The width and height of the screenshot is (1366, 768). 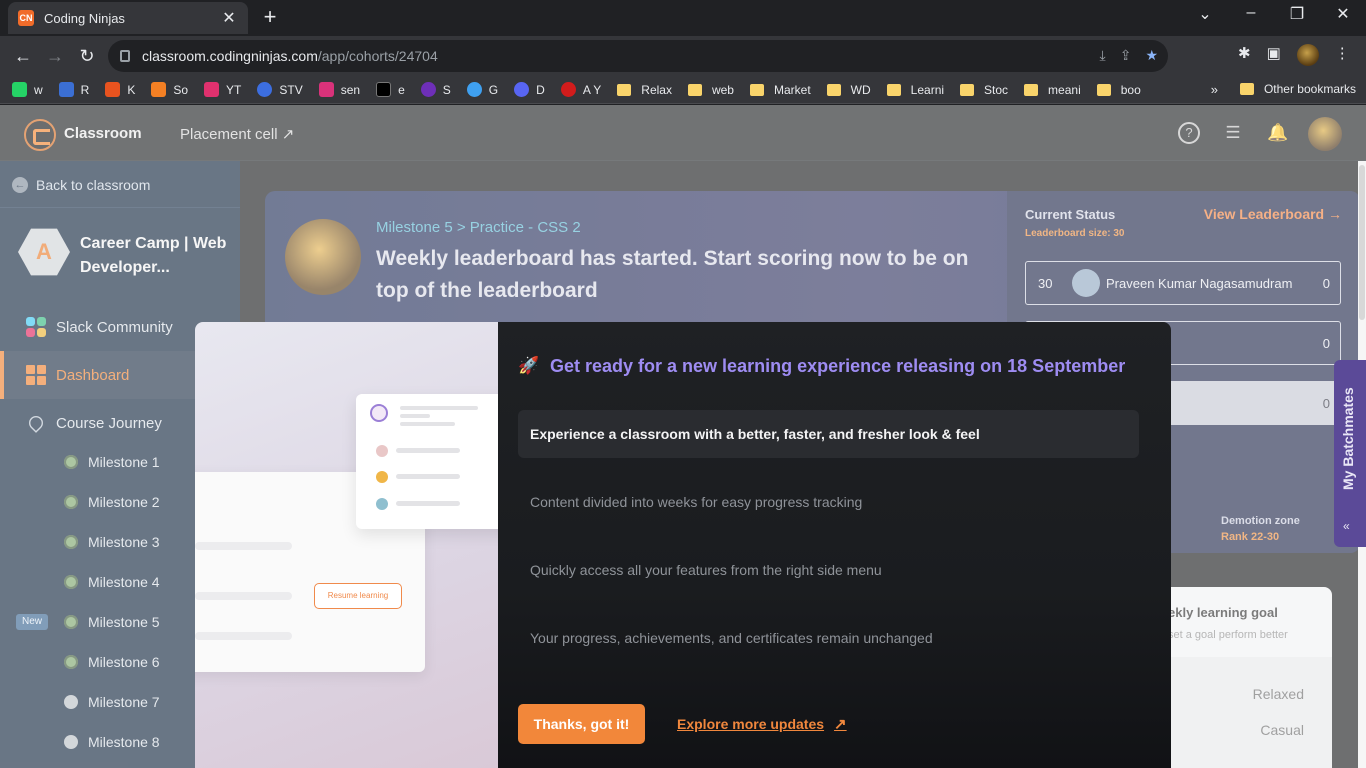 What do you see at coordinates (1118, 90) in the screenshot?
I see `bookmark-folder: boo` at bounding box center [1118, 90].